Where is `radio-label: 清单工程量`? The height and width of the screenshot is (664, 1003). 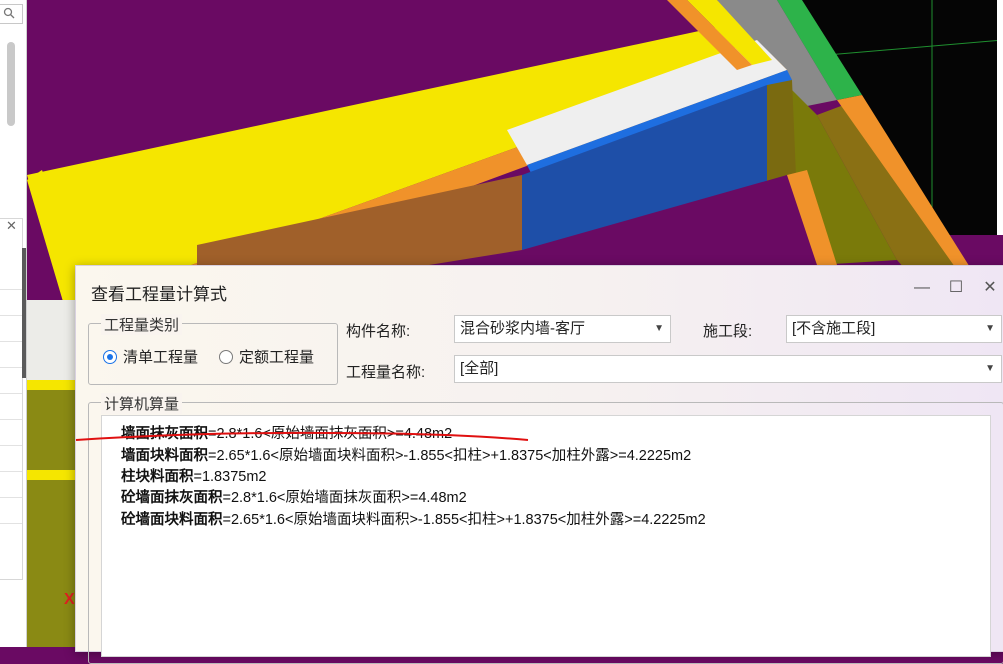 radio-label: 清单工程量 is located at coordinates (161, 357).